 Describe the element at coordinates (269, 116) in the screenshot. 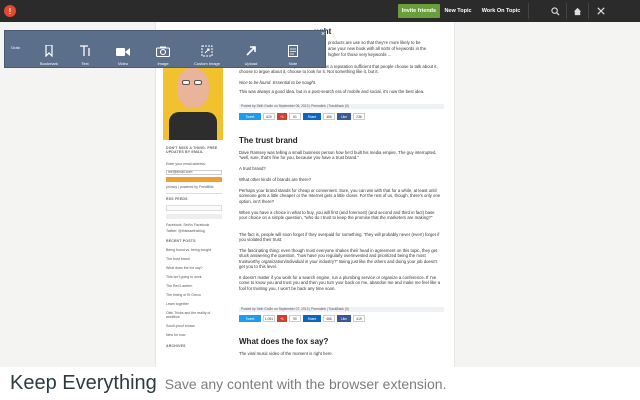

I see `tweet-count: 620` at that location.